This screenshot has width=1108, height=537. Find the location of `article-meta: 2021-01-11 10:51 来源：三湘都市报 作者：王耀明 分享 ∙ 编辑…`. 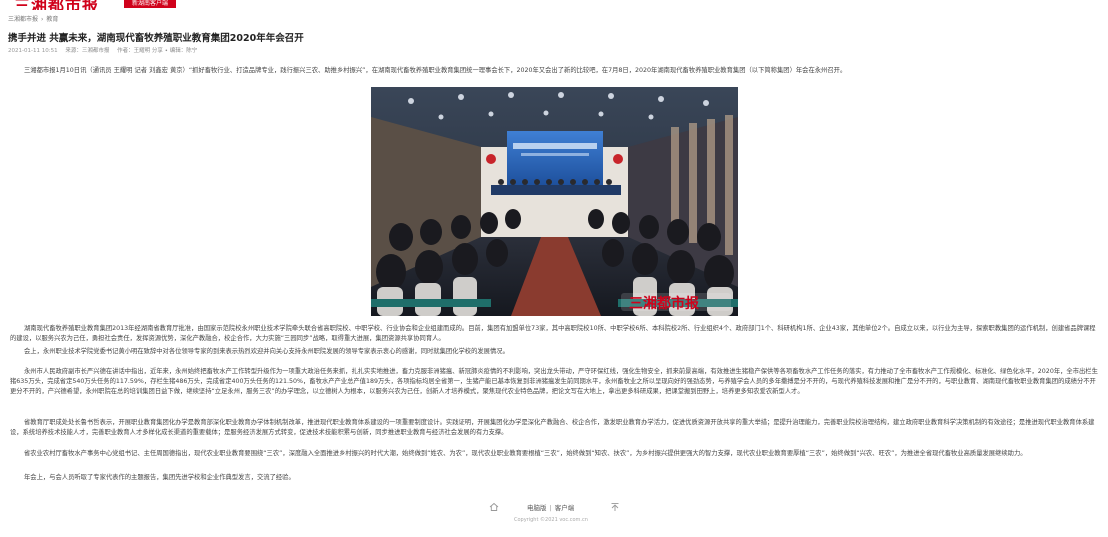

article-meta: 2021-01-11 10:51 来源：三湘都市报 作者：王耀明 分享 ∙ 编辑… is located at coordinates (105, 50).